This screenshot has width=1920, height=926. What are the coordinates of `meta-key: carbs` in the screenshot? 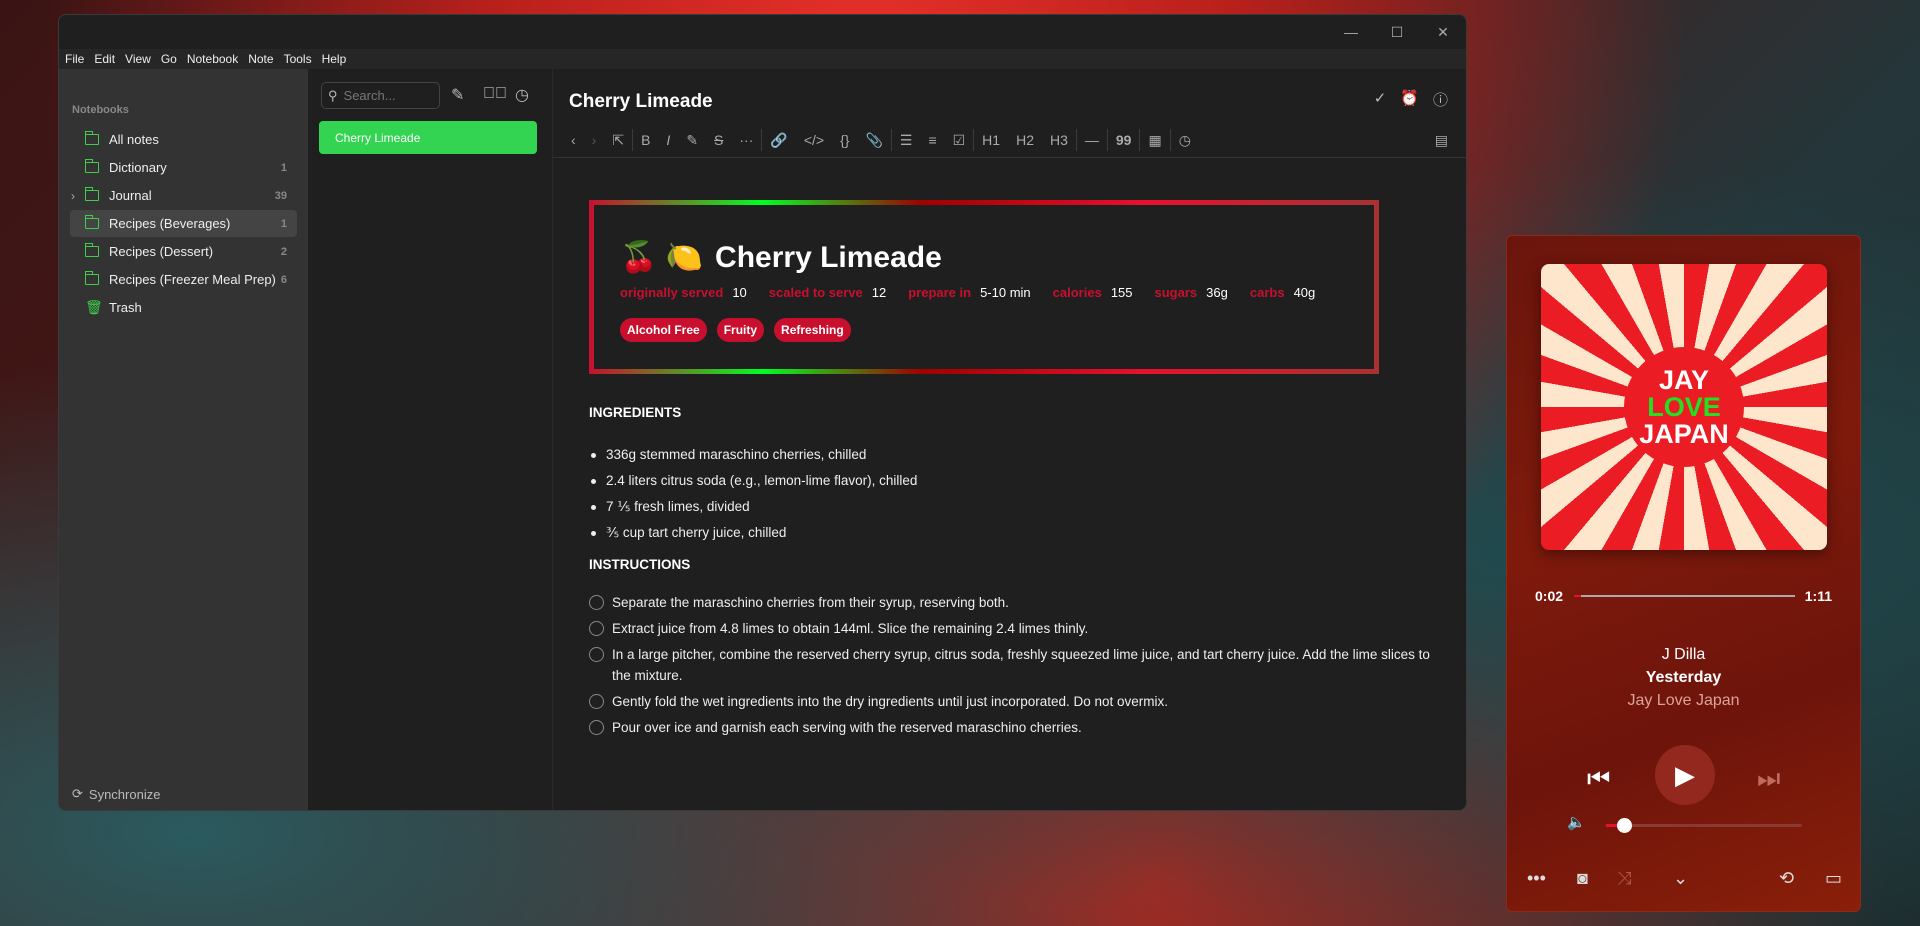 It's located at (1267, 292).